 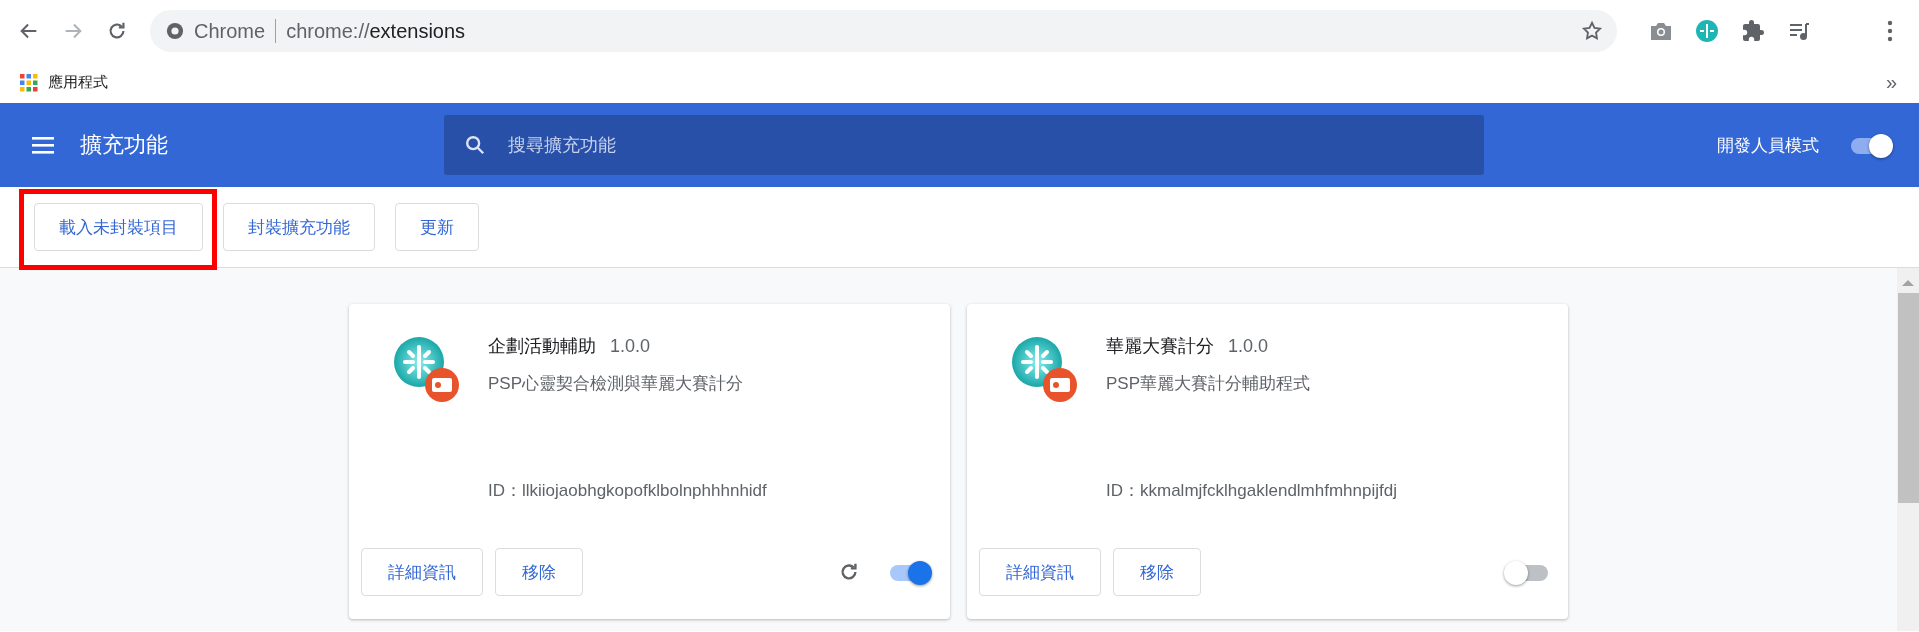 I want to click on extension-id: ID：kkmalmjfcklhgaklendlmhfmhnpijfdj, so click(x=1251, y=491).